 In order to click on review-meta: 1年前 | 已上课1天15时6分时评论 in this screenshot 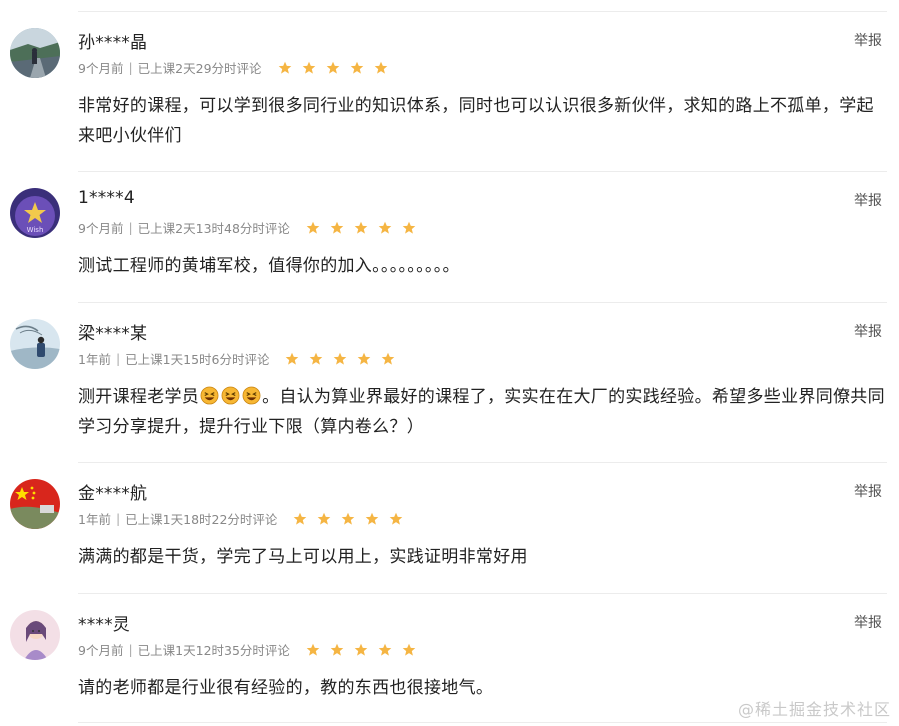, I will do `click(241, 358)`.